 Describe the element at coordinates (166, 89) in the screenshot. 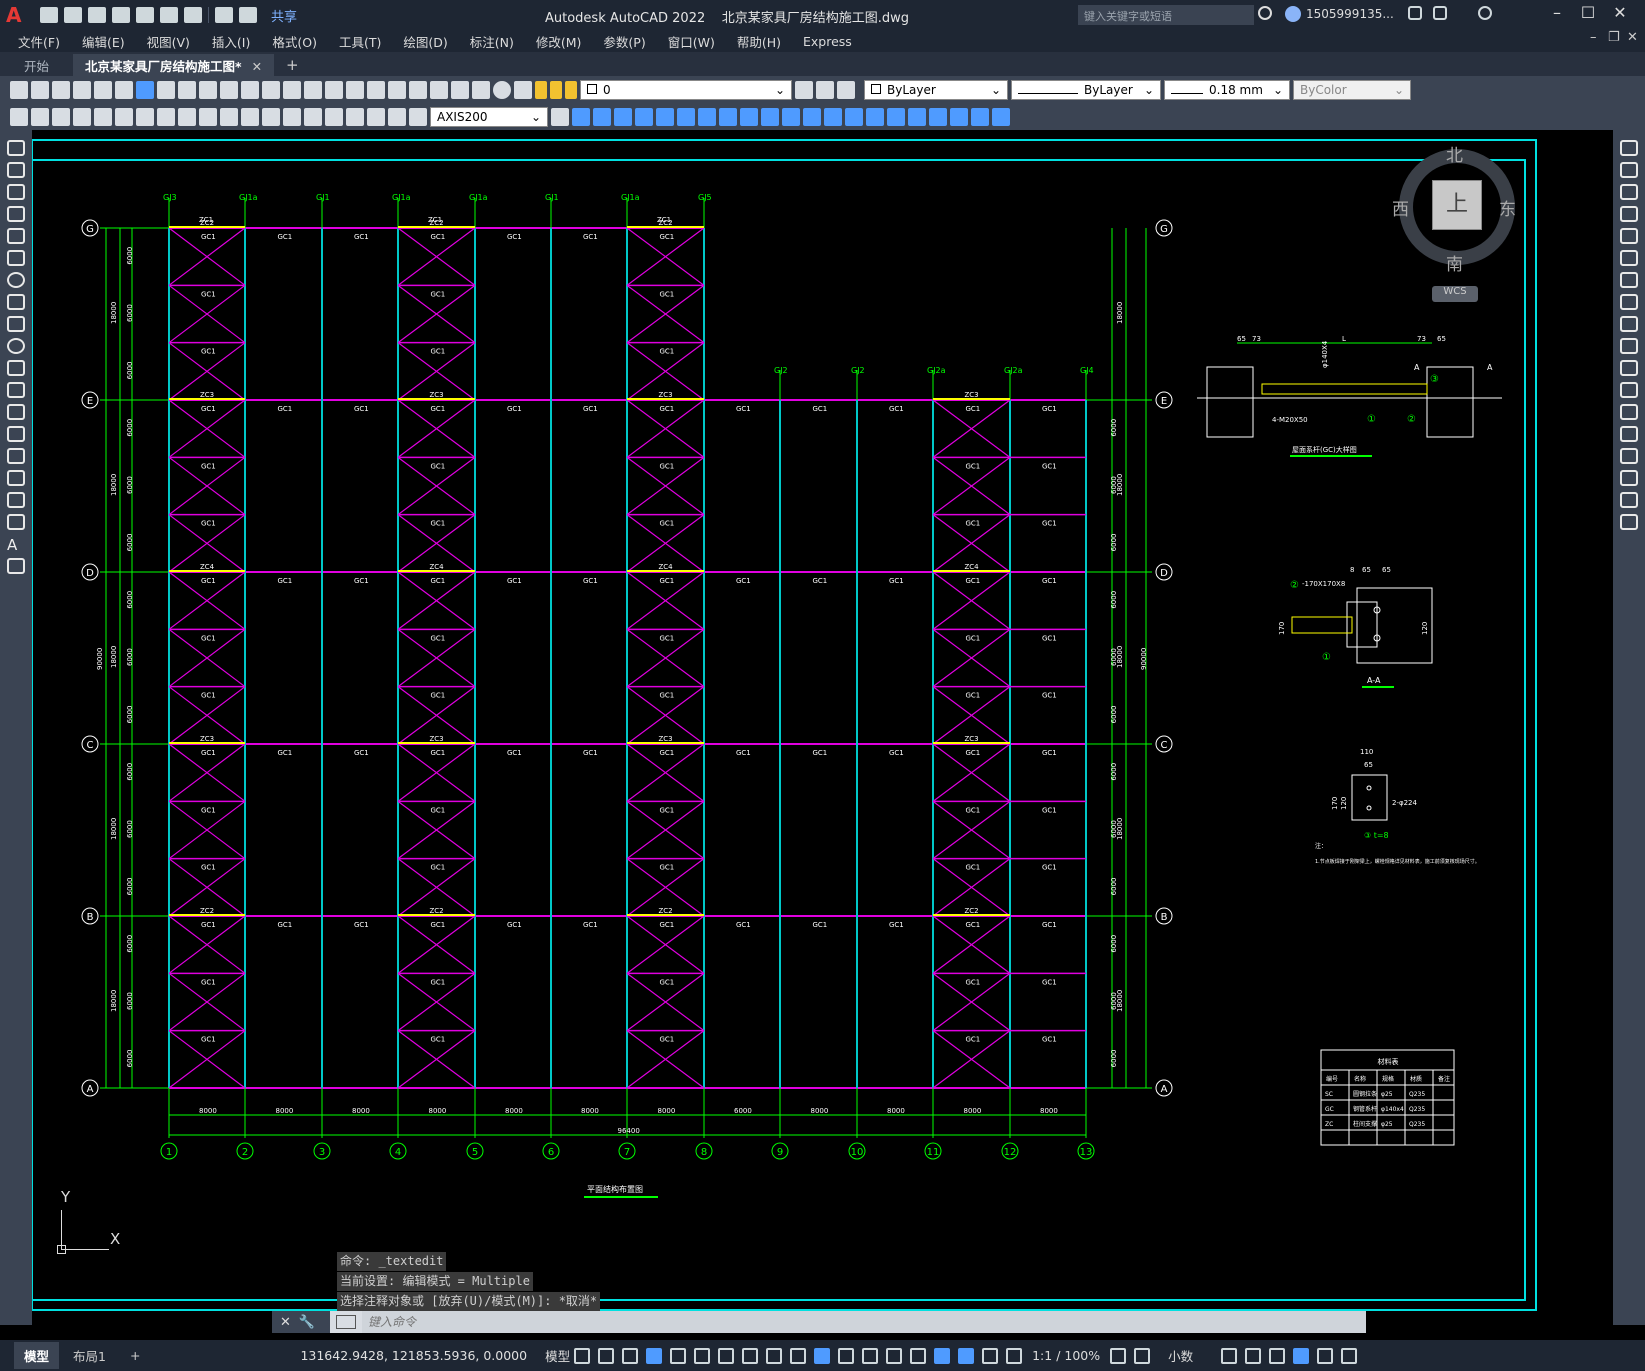

I see `cut-icon` at that location.